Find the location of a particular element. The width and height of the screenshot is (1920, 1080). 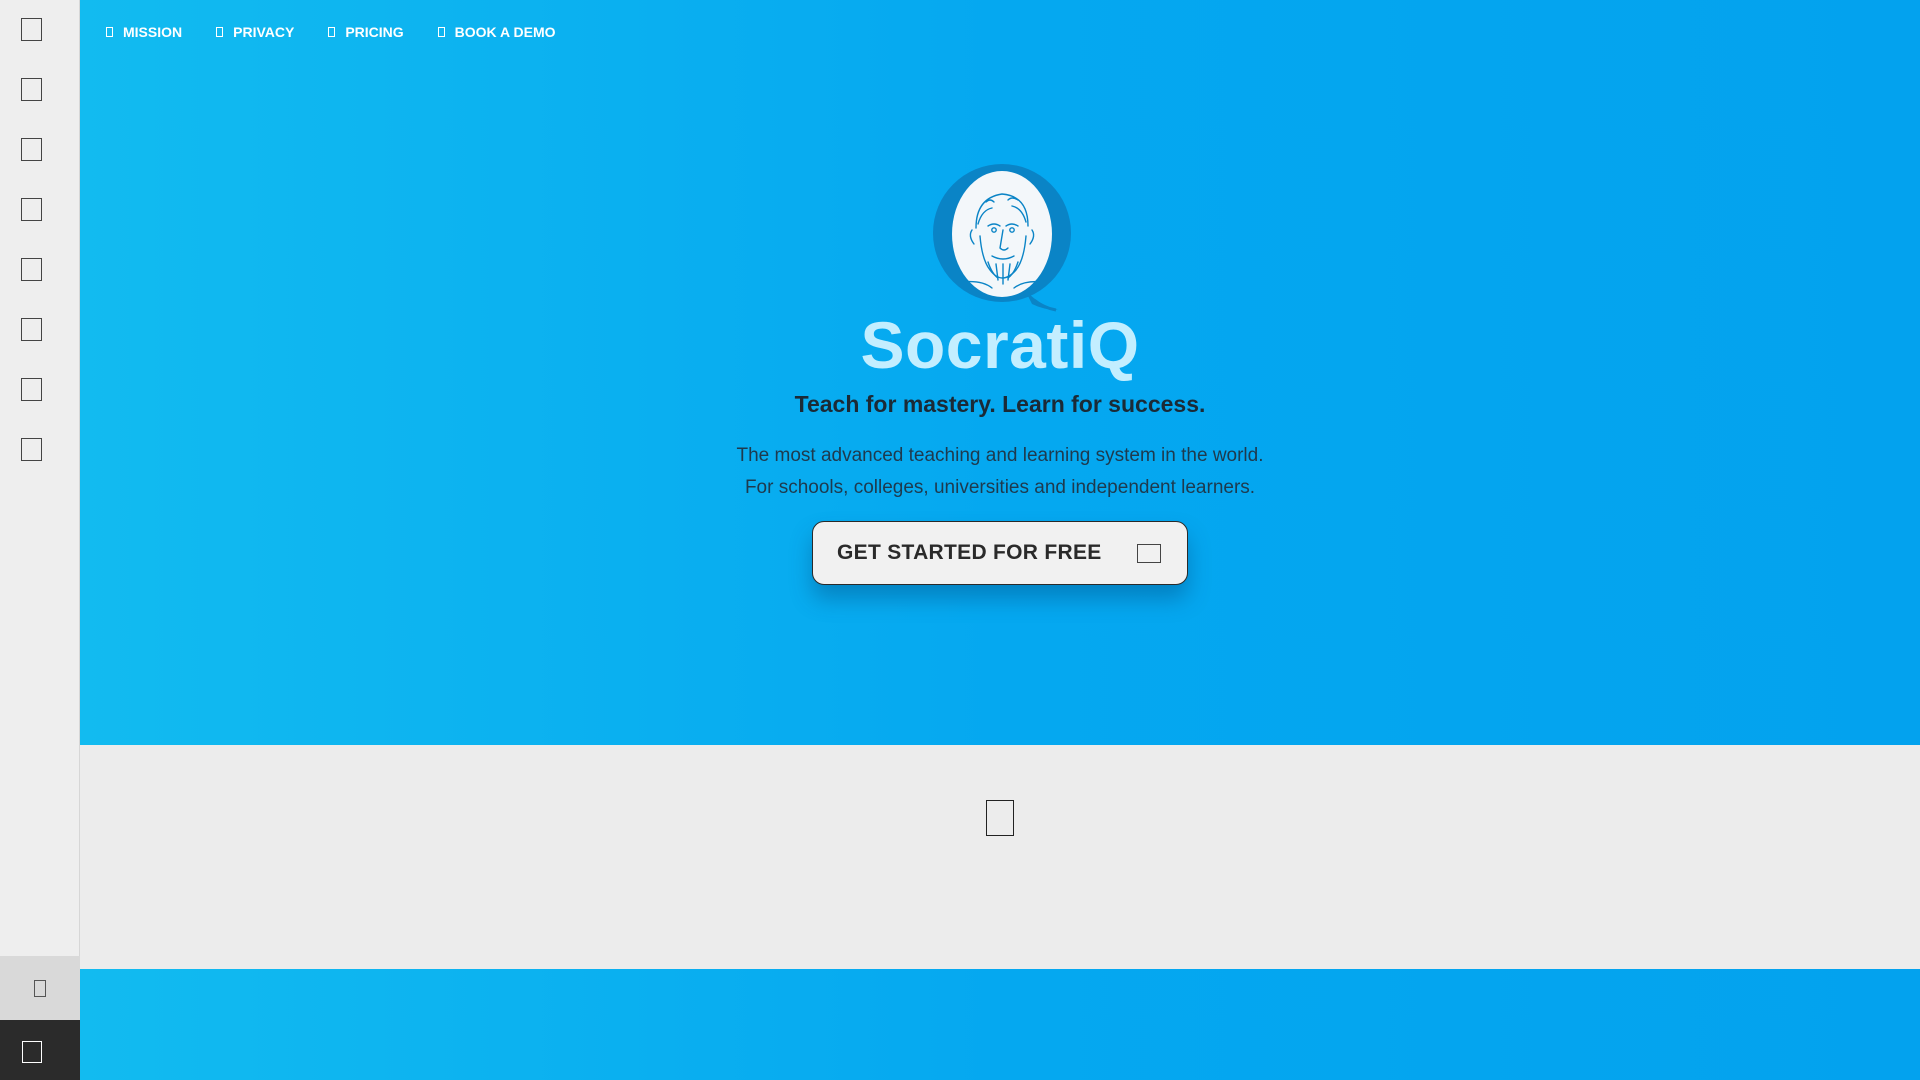

nav-item-privacy: PRIVACY is located at coordinates (255, 32).